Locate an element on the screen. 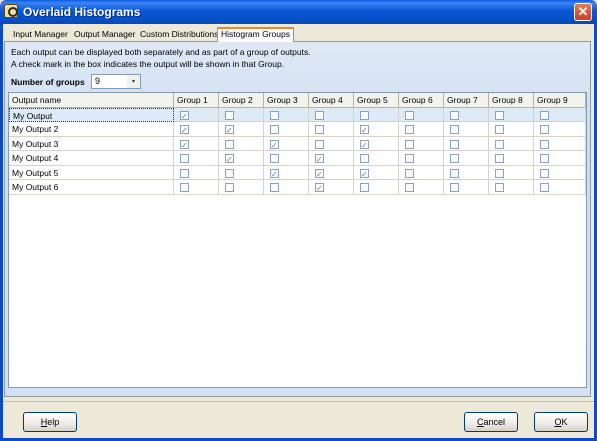  column-header-group-9: Group 9 is located at coordinates (560, 100).